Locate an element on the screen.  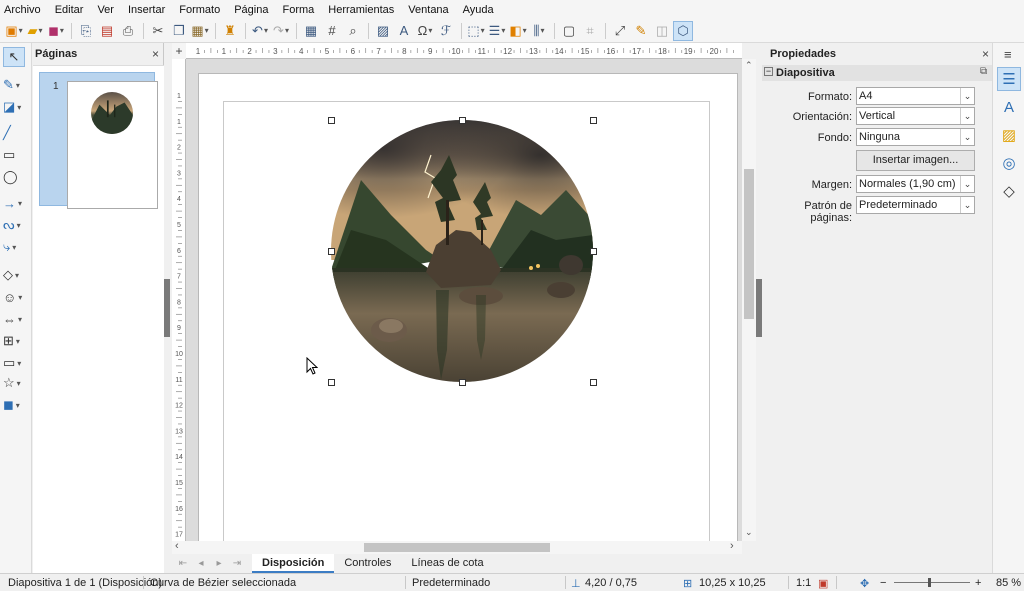
show-draw-functions-icon: ⬡ is located at coordinates (683, 30).